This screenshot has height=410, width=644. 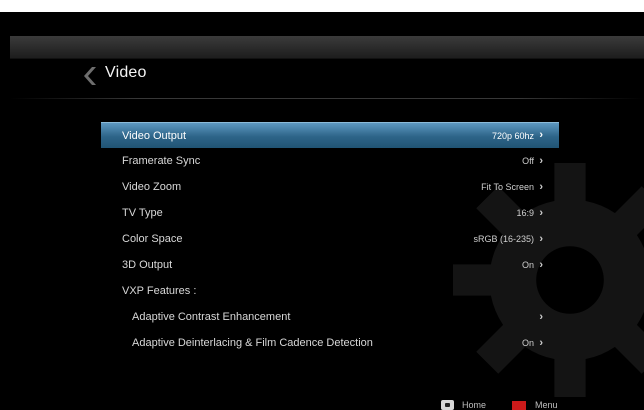 I want to click on menu-item-label: 3D Output, so click(x=147, y=265).